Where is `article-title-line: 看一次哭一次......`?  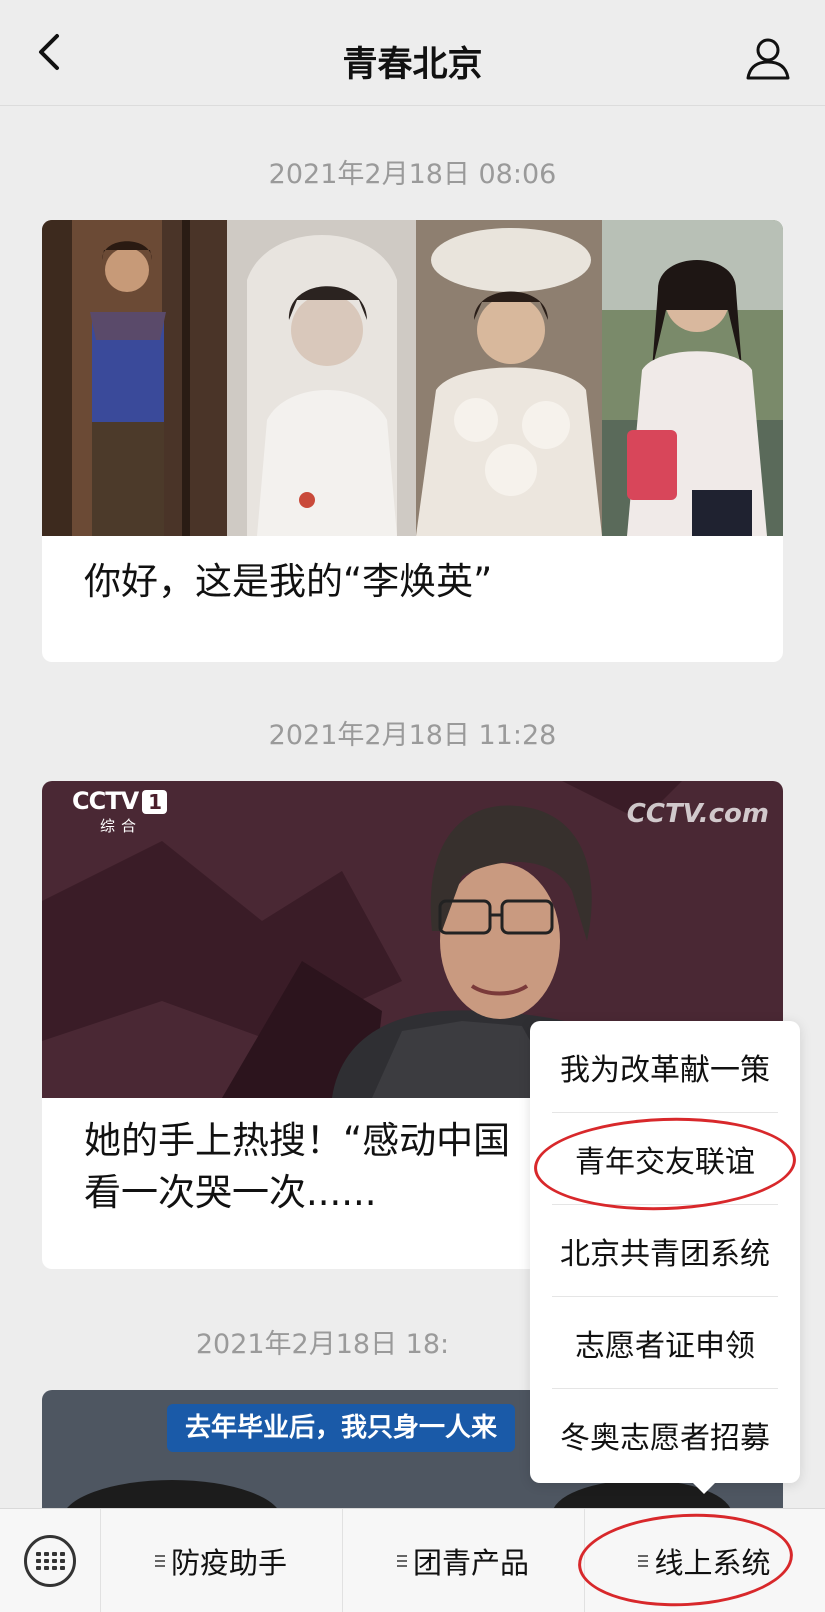 article-title-line: 看一次哭一次...... is located at coordinates (230, 1192).